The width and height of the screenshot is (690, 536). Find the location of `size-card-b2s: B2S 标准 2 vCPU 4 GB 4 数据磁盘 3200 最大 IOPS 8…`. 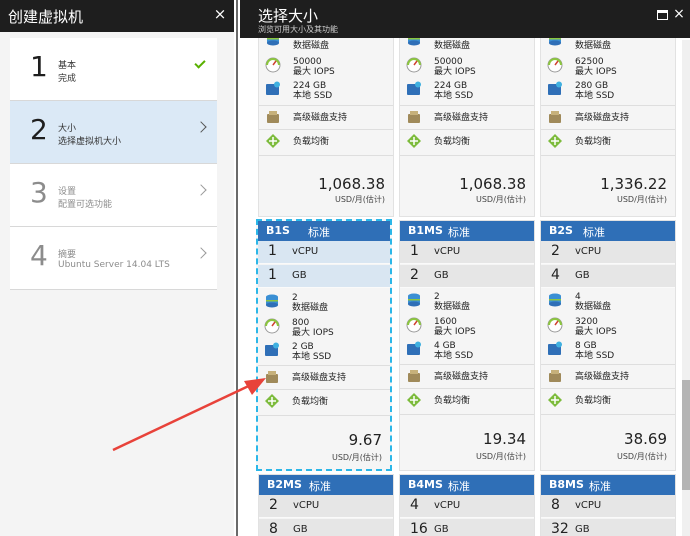

size-card-b2s: B2S 标准 2 vCPU 4 GB 4 数据磁盘 3200 最大 IOPS 8… is located at coordinates (608, 345).